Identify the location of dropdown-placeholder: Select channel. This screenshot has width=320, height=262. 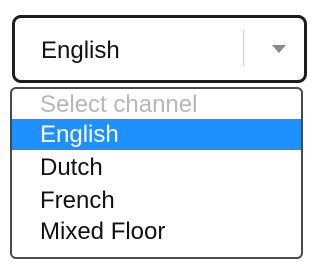
(119, 104).